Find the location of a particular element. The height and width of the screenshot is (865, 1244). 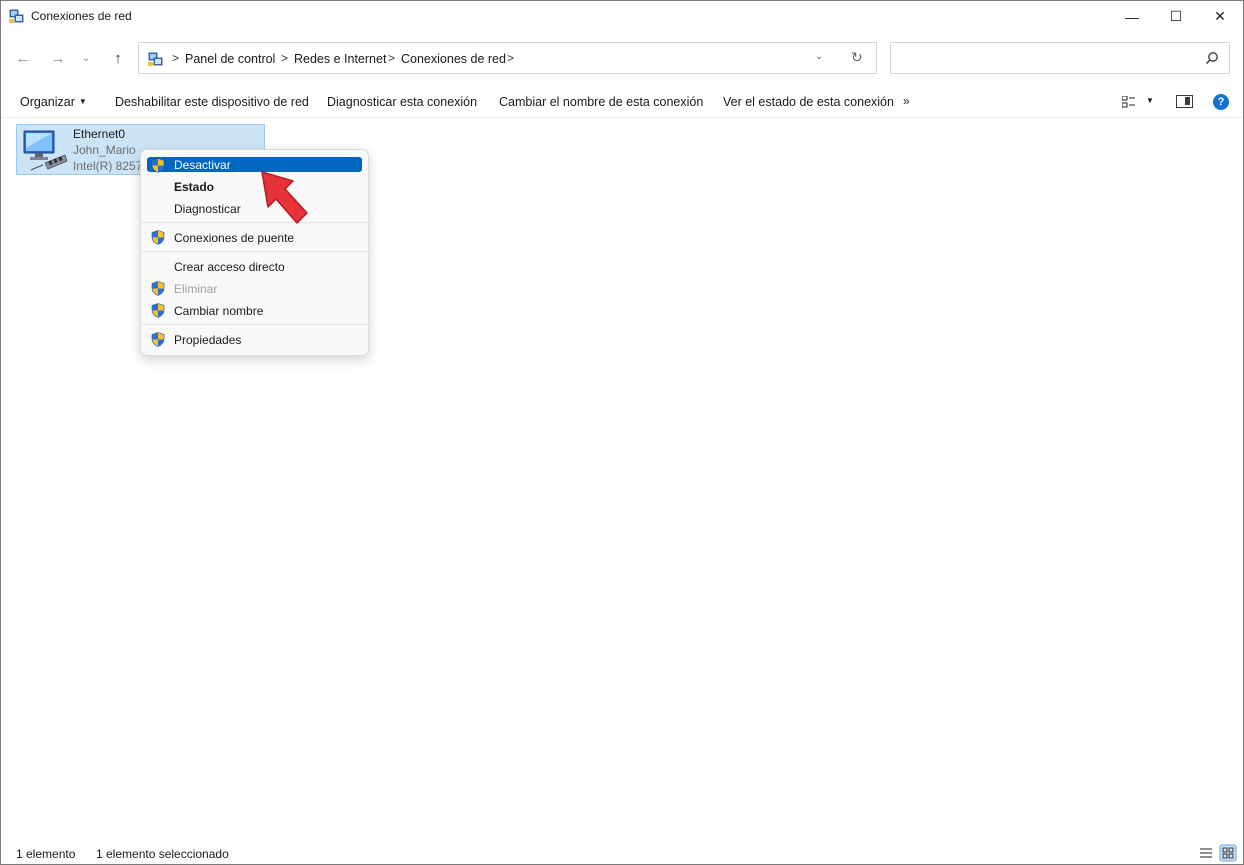

minimize-button: — is located at coordinates (1132, 16).